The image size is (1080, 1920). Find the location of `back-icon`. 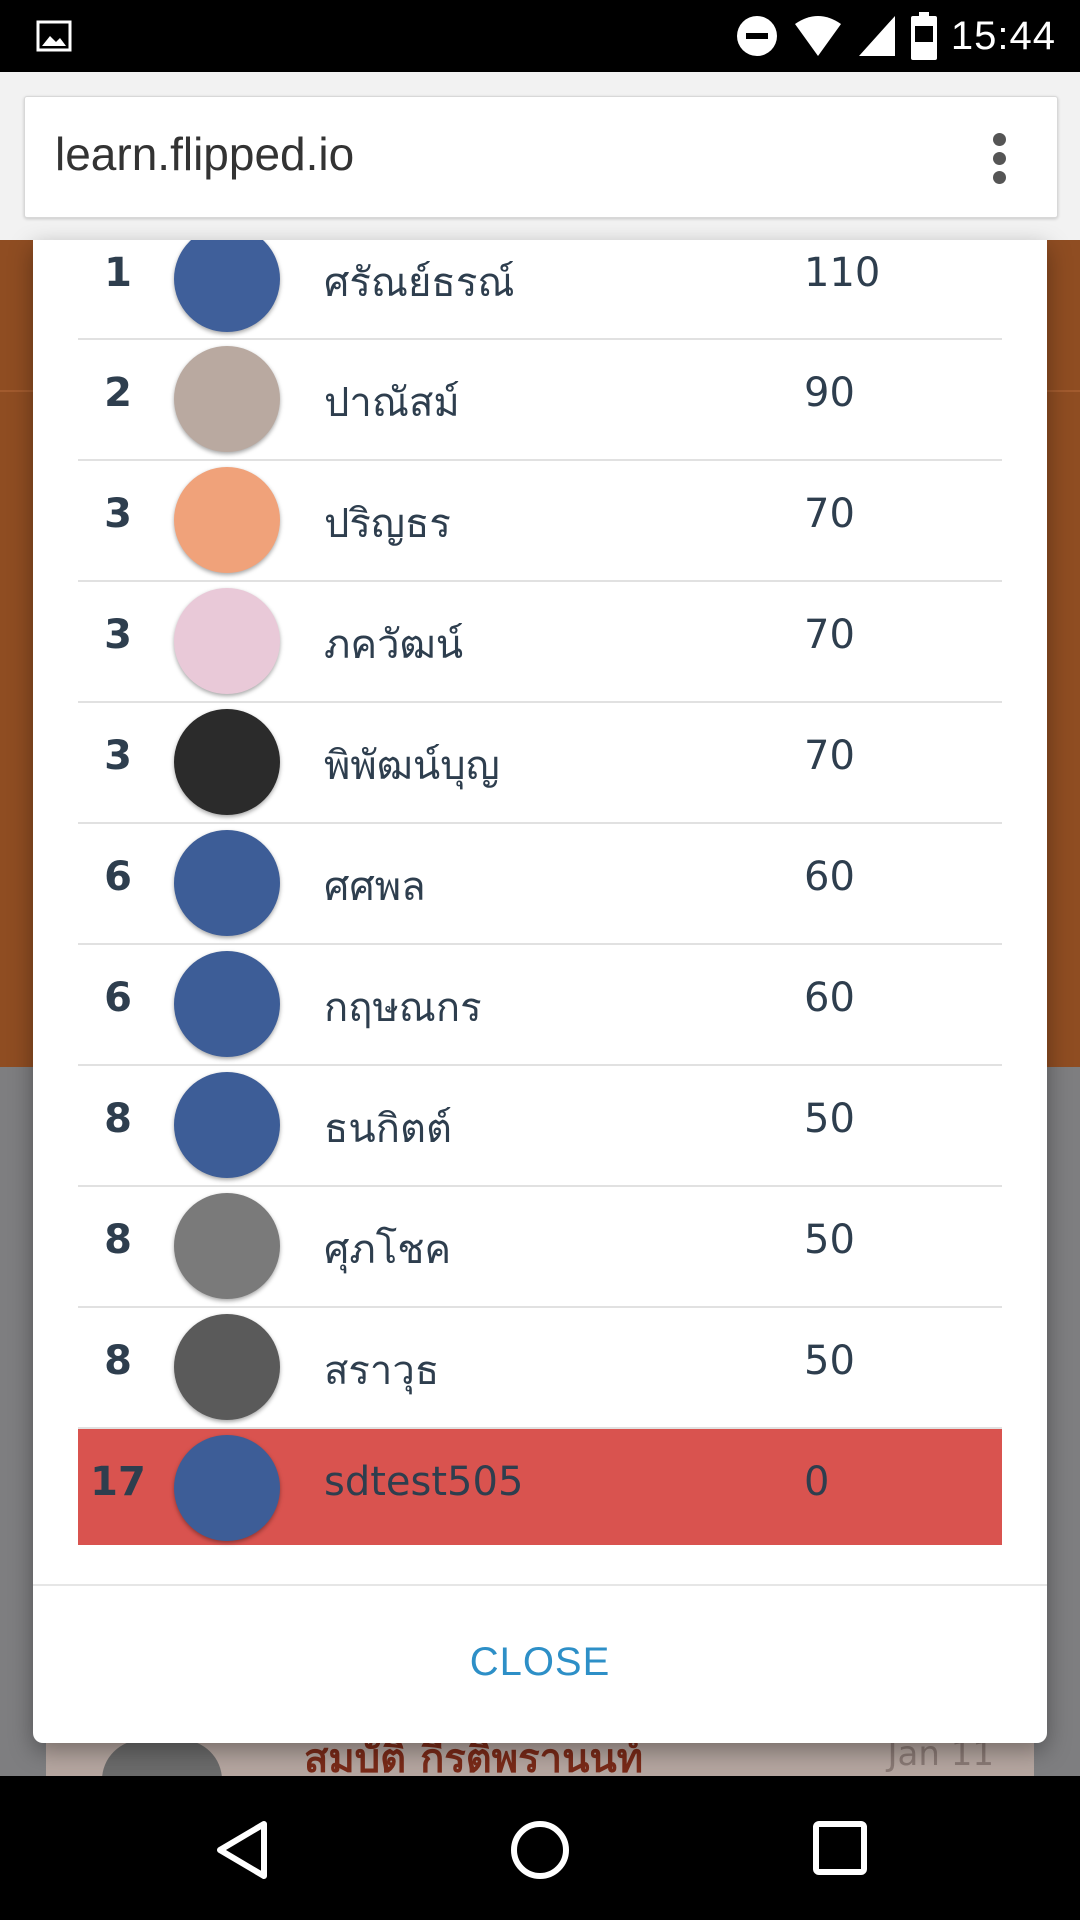

back-icon is located at coordinates (242, 1850).